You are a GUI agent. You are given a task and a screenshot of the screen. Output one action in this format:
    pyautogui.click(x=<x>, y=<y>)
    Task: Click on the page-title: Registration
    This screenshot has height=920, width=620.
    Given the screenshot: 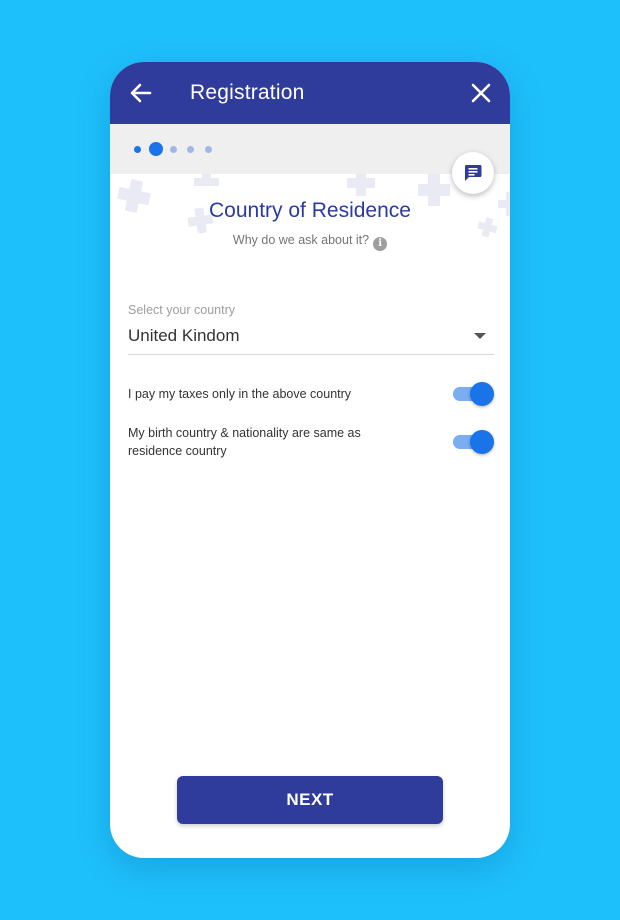 What is the action you would take?
    pyautogui.click(x=247, y=92)
    